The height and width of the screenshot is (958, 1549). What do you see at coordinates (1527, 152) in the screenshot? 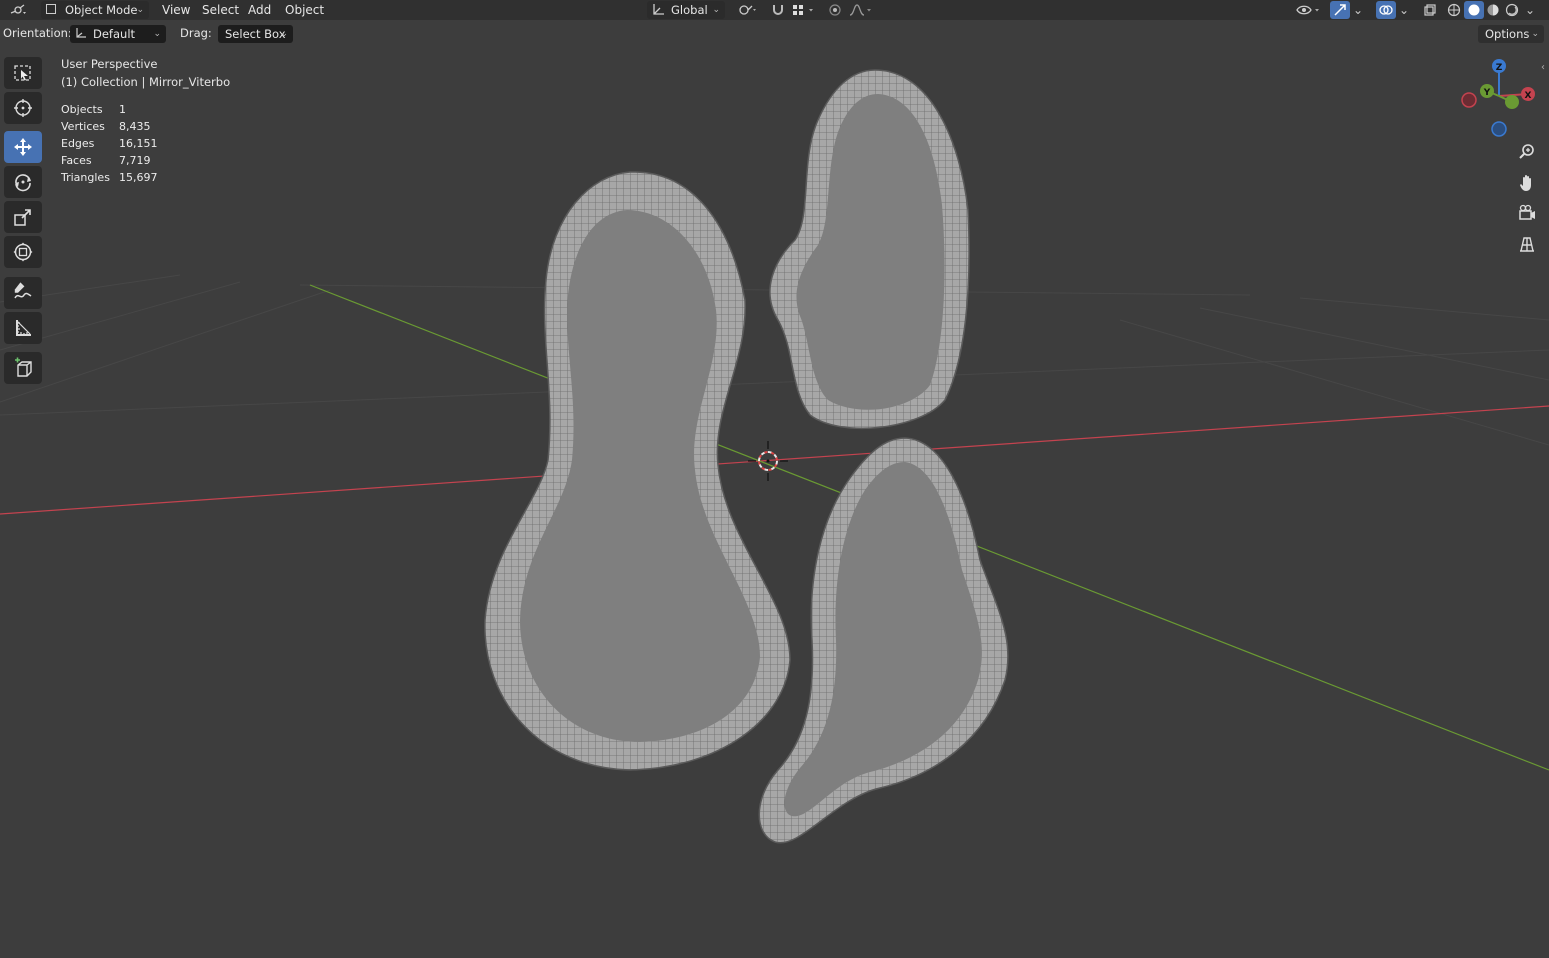
I see `zoom-icon` at bounding box center [1527, 152].